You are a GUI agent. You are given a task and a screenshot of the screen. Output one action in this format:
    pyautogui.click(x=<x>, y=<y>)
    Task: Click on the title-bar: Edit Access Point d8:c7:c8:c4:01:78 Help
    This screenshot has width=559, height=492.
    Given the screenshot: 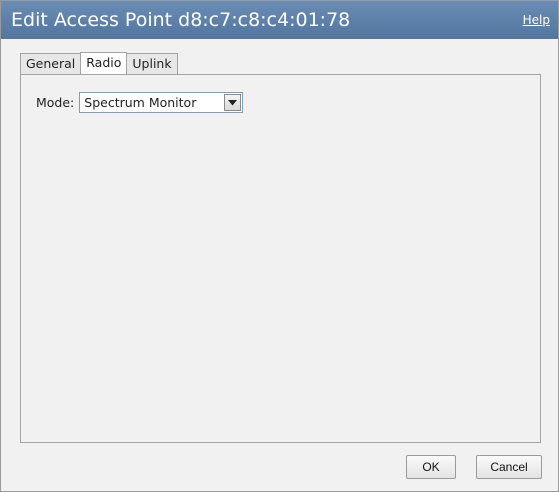 What is the action you would take?
    pyautogui.click(x=279, y=20)
    